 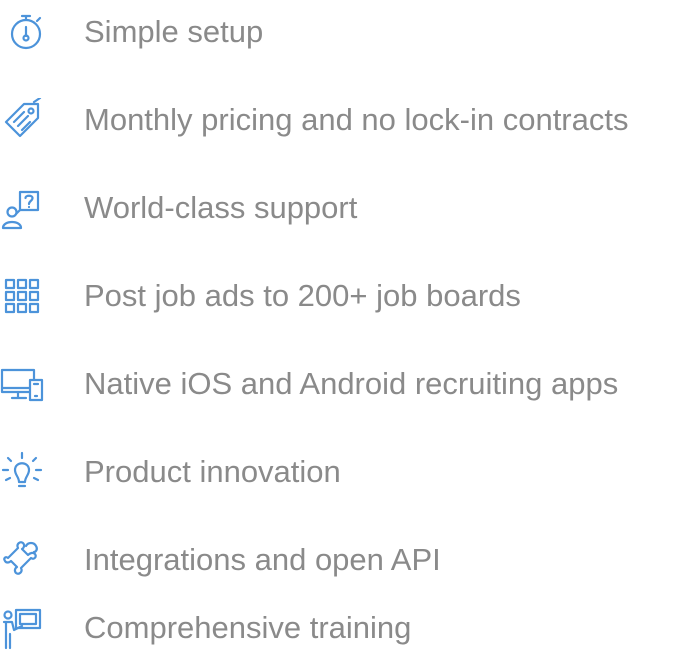 What do you see at coordinates (212, 471) in the screenshot?
I see `feature-label: Product innovation` at bounding box center [212, 471].